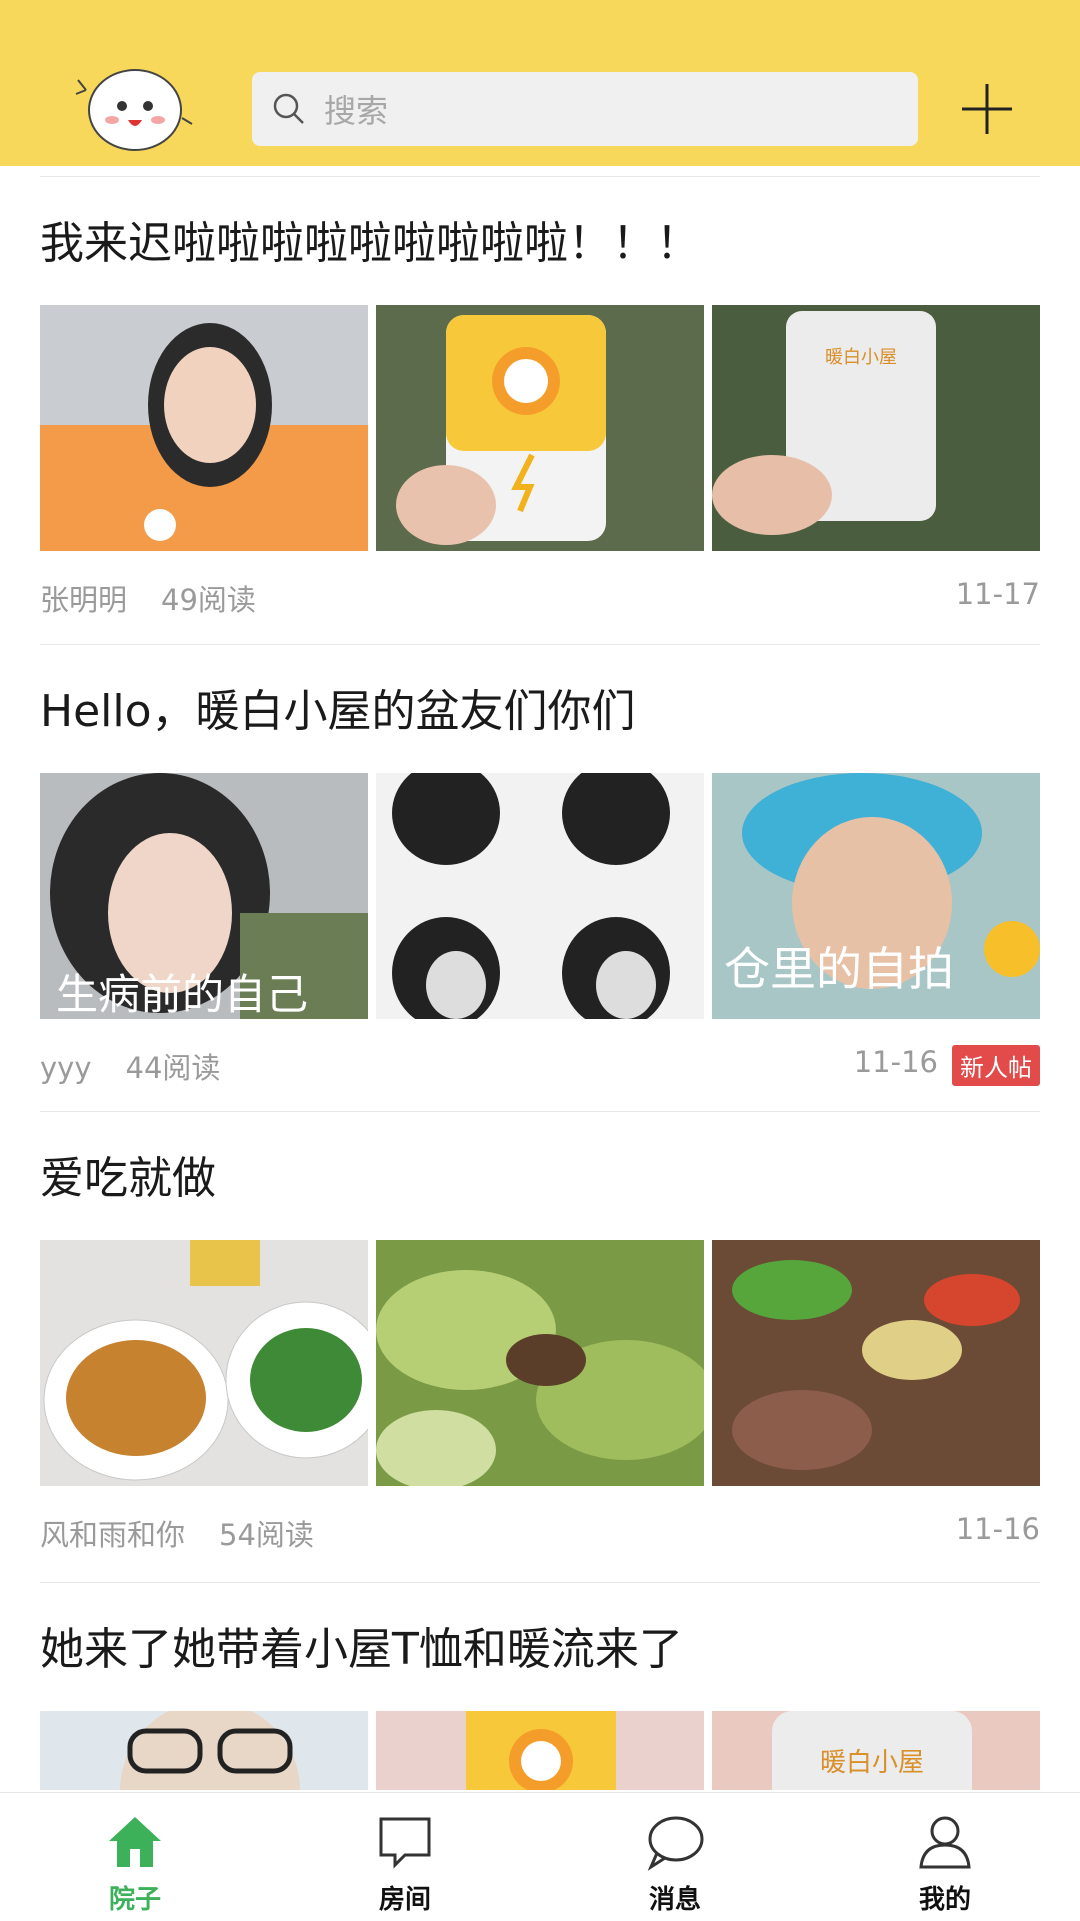  I want to click on tab-yard: 院子, so click(135, 1857).